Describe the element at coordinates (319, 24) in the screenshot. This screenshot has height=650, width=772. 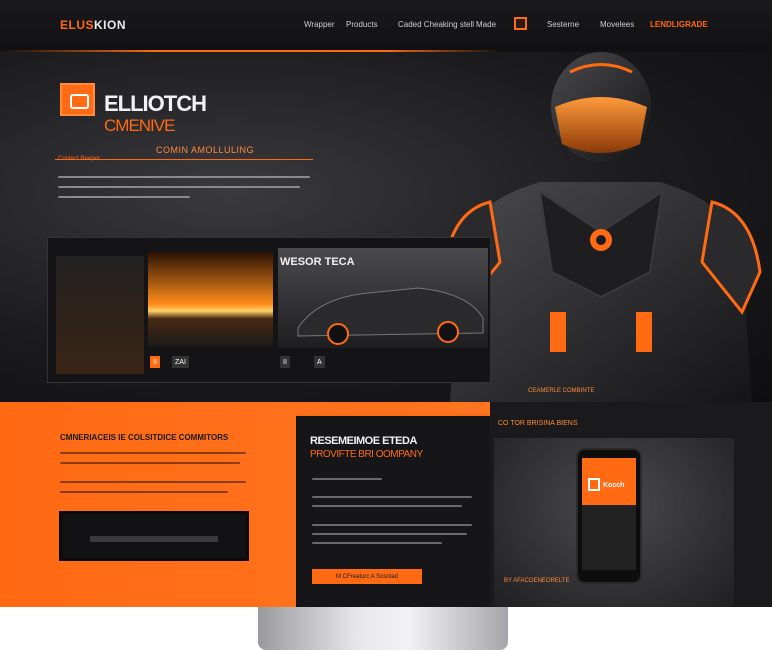
I see `nav-item-wrapper: Wrapper` at that location.